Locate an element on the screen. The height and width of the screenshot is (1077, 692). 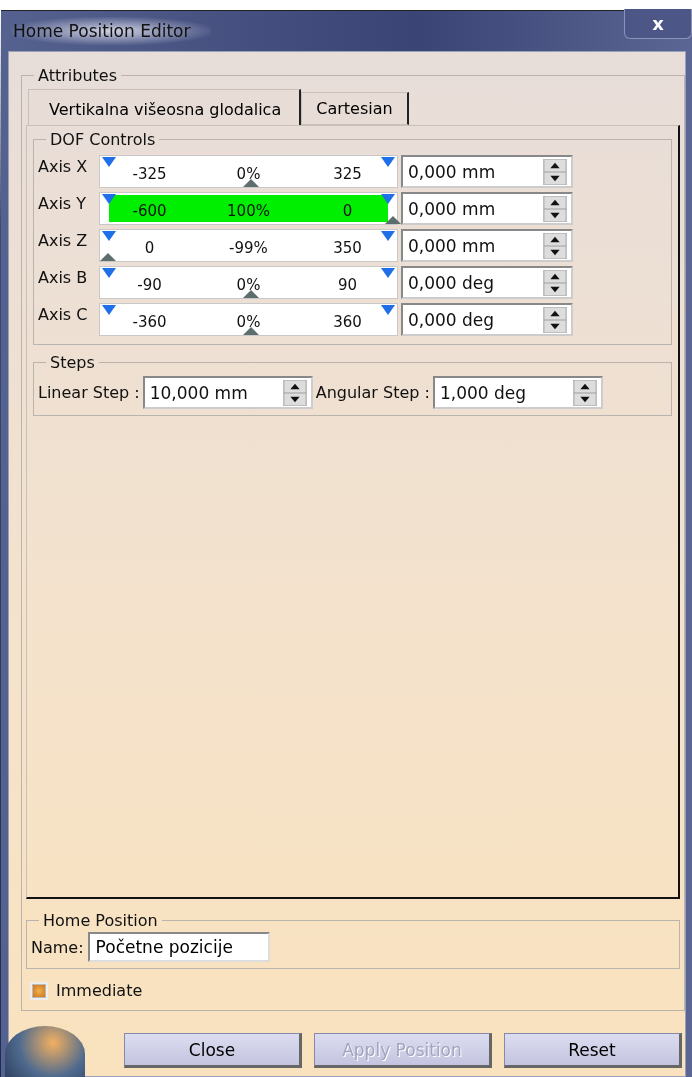
axis-label: Axis Z is located at coordinates (63, 240).